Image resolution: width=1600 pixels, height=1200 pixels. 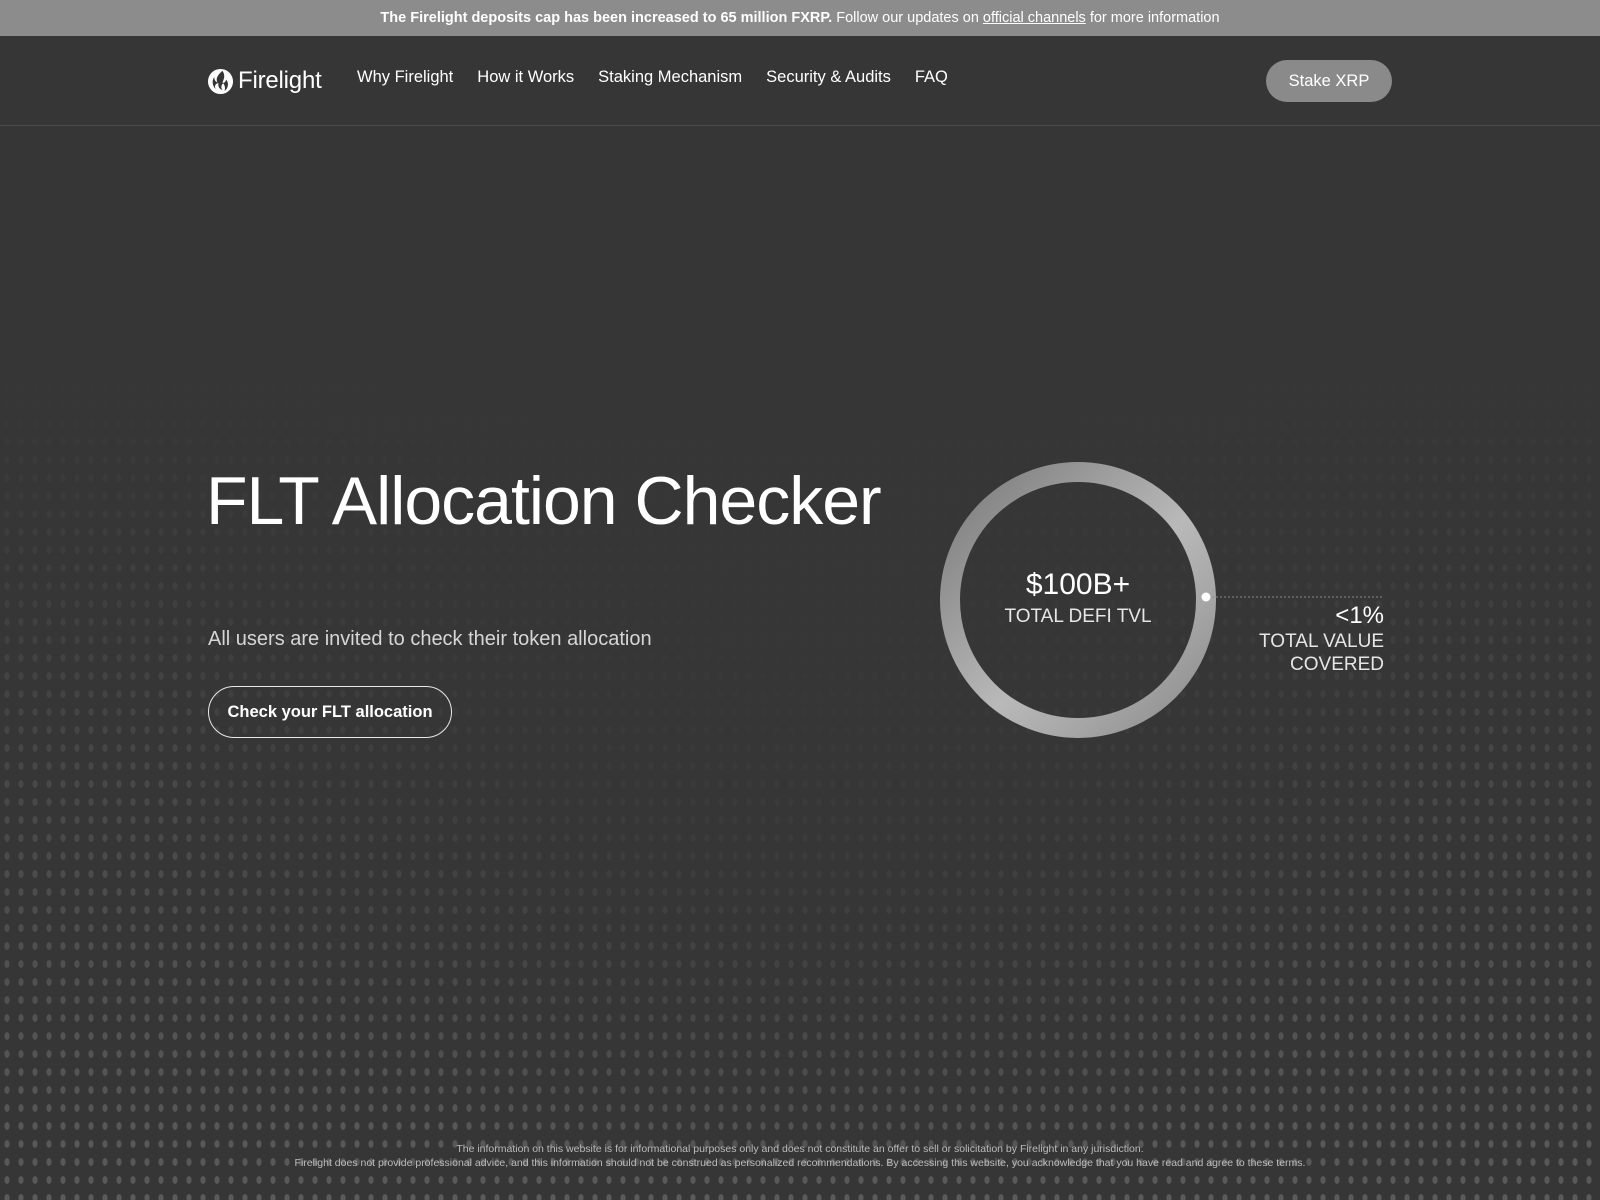 I want to click on tvl-value: $100B+, so click(x=1078, y=584).